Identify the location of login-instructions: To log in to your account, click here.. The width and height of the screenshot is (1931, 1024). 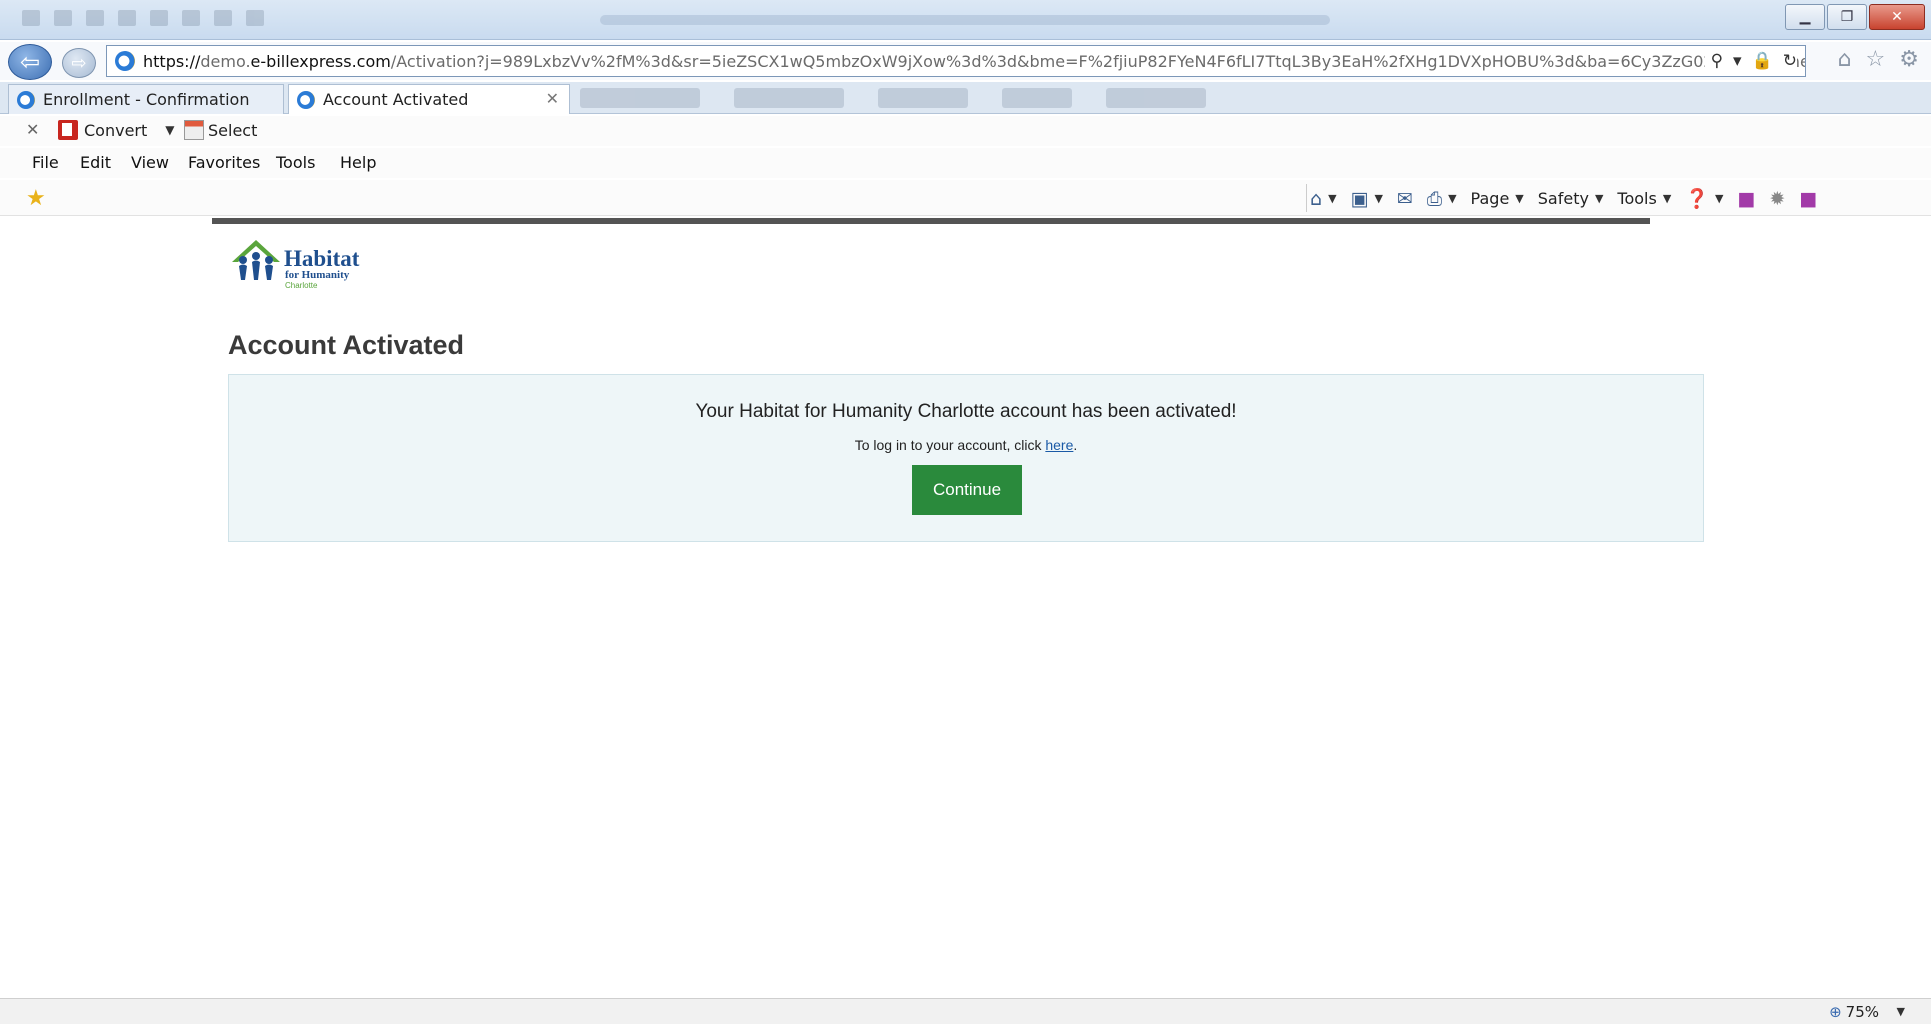
(966, 445).